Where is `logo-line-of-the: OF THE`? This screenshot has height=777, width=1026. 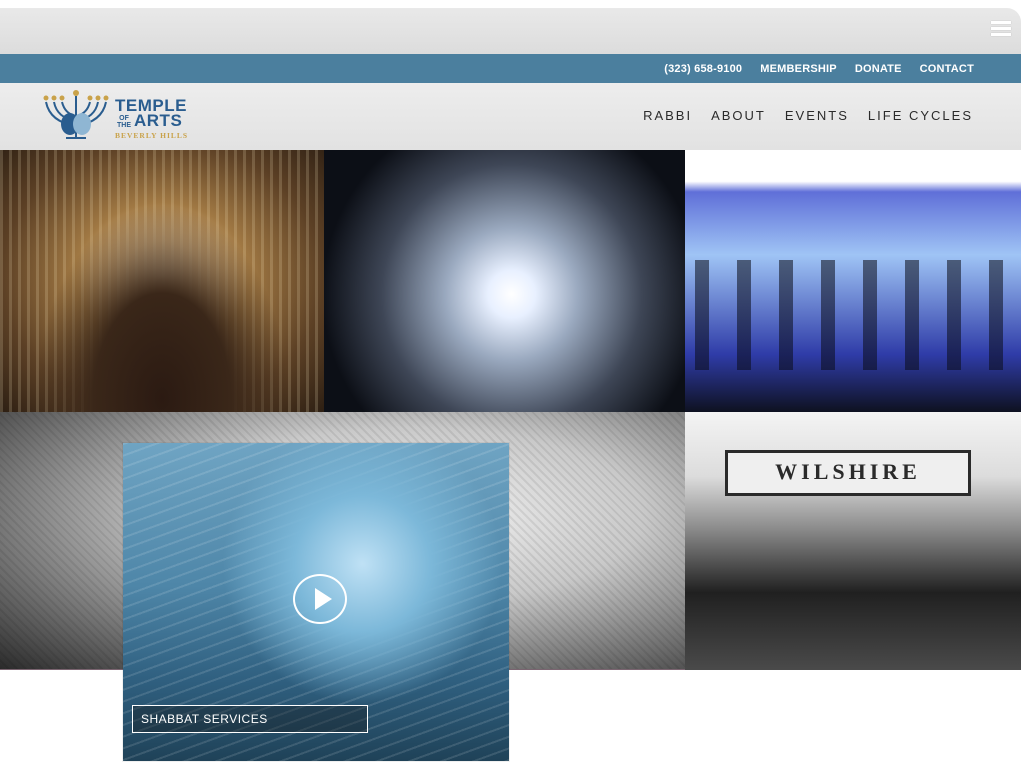 logo-line-of-the: OF THE is located at coordinates (124, 122).